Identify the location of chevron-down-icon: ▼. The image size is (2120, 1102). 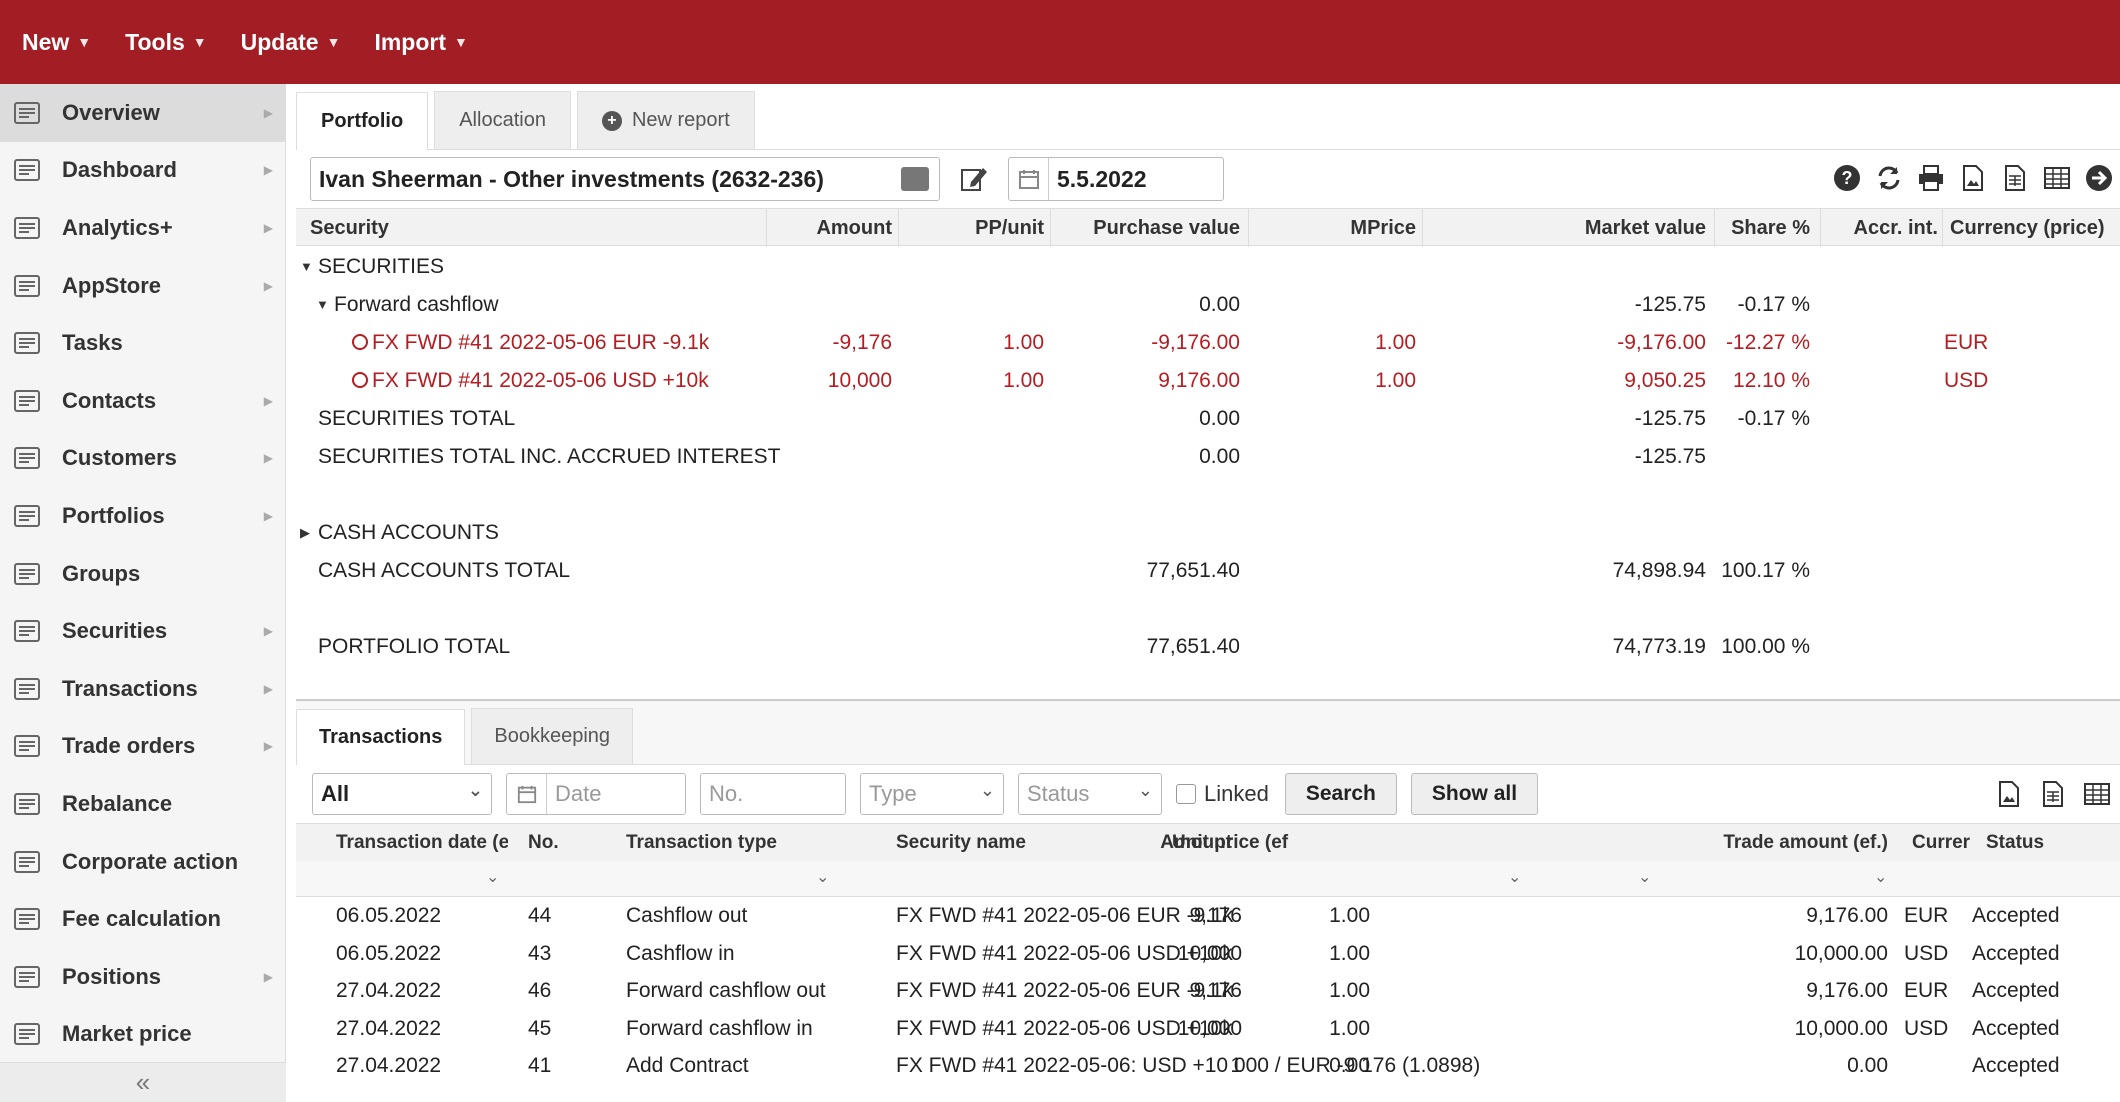
(199, 42).